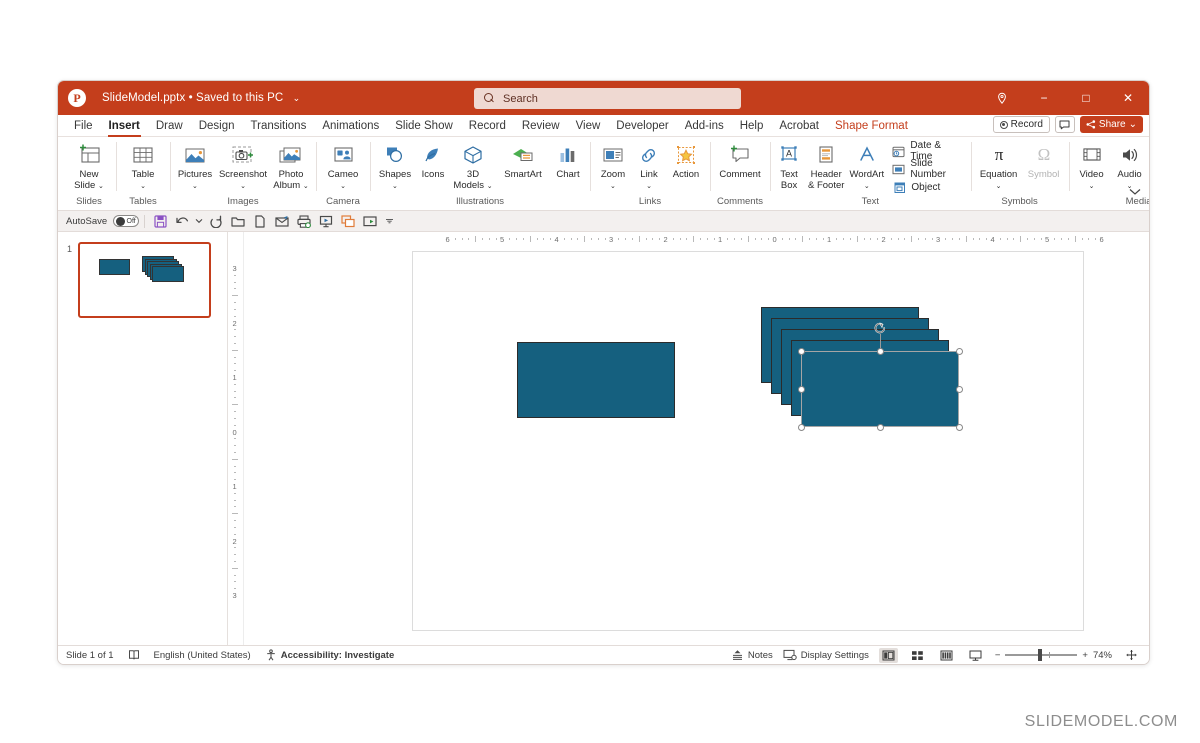  I want to click on 3d-models-button: 3D Models ⌄, so click(473, 166).